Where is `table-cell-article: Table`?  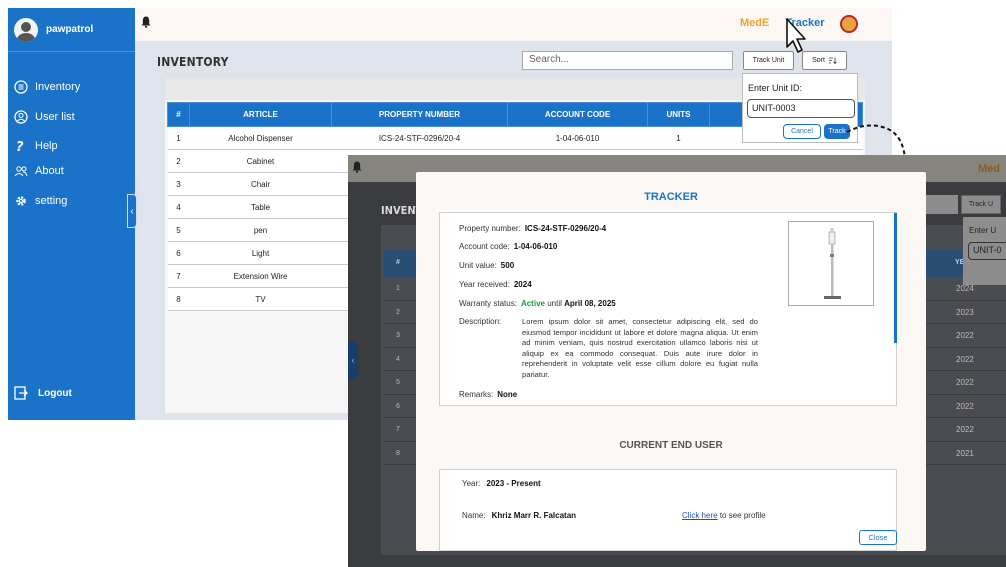
table-cell-article: Table is located at coordinates (260, 207).